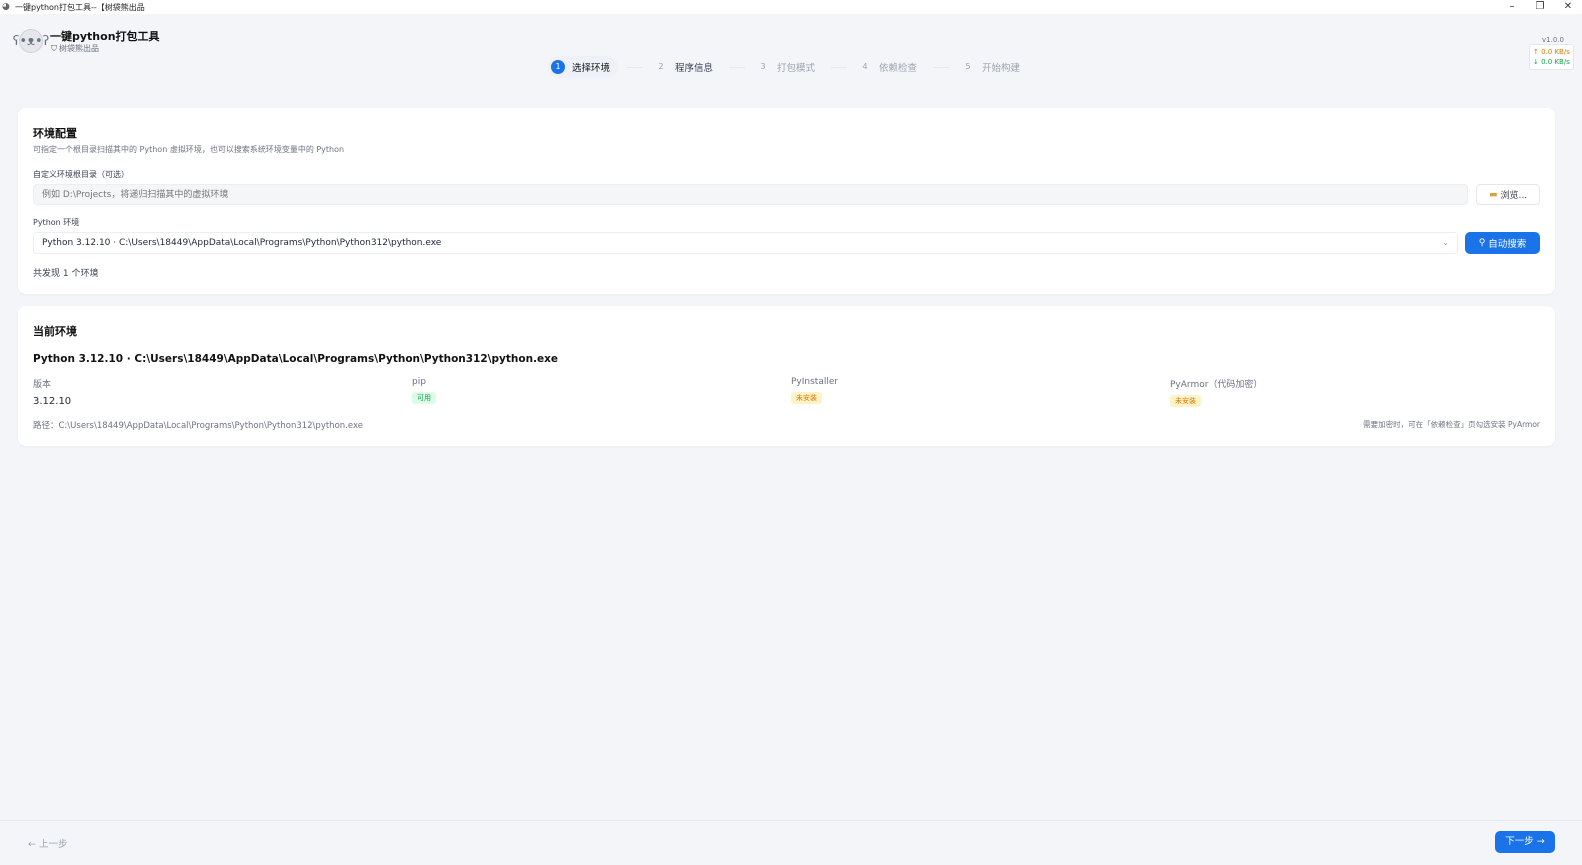 This screenshot has width=1582, height=865. Describe the element at coordinates (750, 194) in the screenshot. I see `custom-dir-input` at that location.